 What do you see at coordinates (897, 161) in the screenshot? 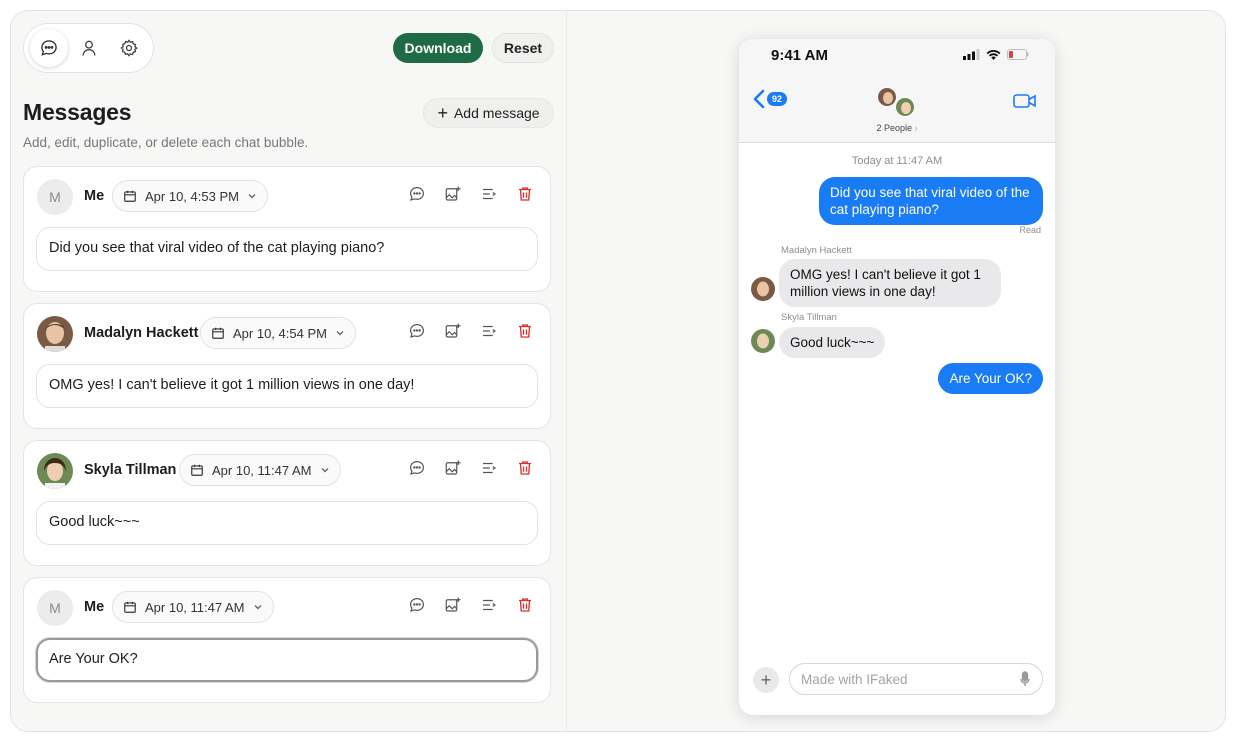
I see `day-stamp: Today at 11:47 AM` at bounding box center [897, 161].